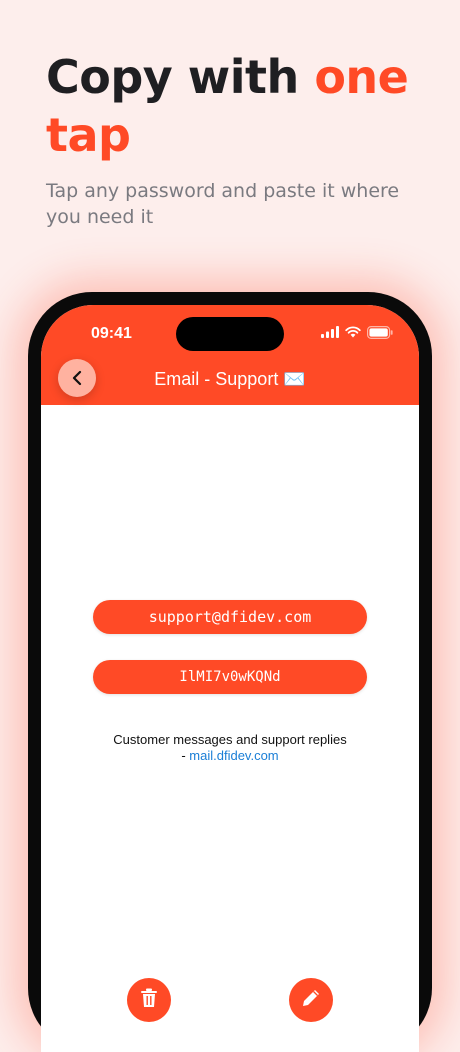 This screenshot has height=1052, width=460. What do you see at coordinates (230, 617) in the screenshot?
I see `username-copy-button: support@dfidev.com` at bounding box center [230, 617].